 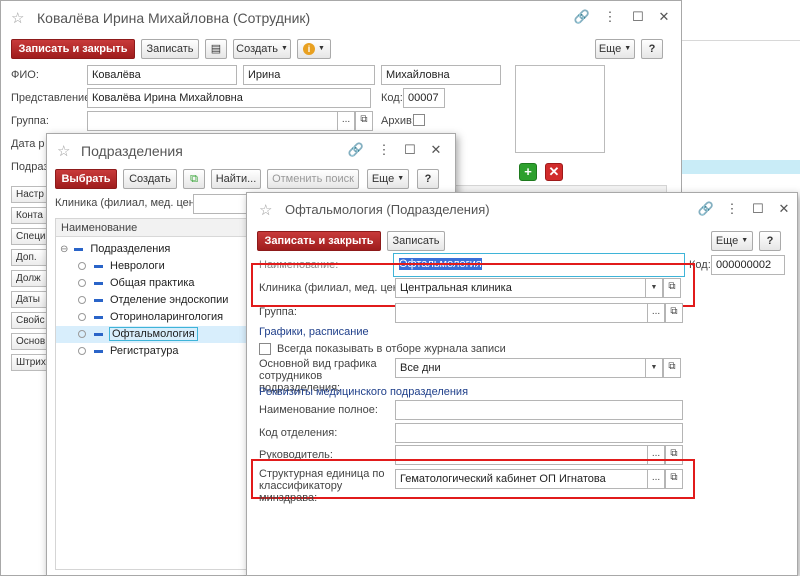 What do you see at coordinates (79, 249) in the screenshot?
I see `folder-icon` at bounding box center [79, 249].